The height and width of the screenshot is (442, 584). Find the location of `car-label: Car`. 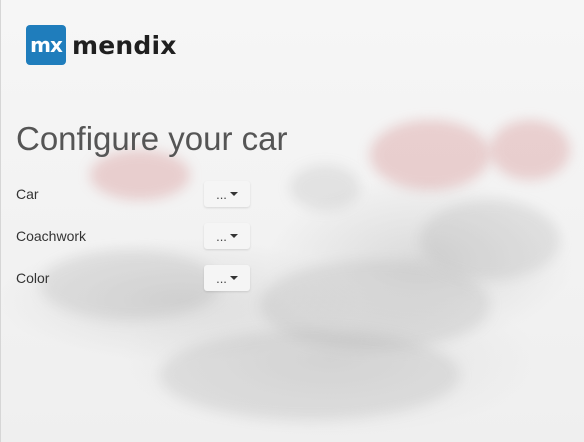

car-label: Car is located at coordinates (27, 194).